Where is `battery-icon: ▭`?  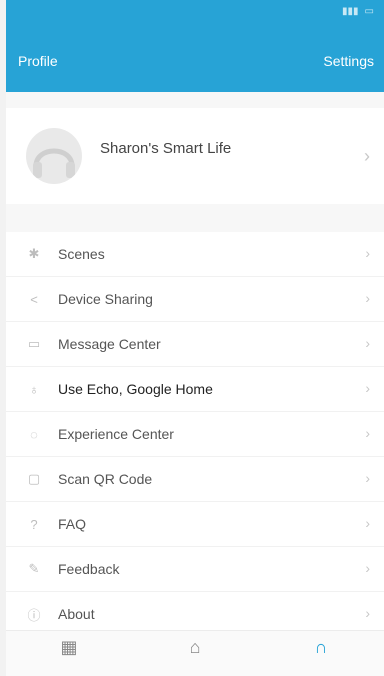
battery-icon: ▭ is located at coordinates (369, 11).